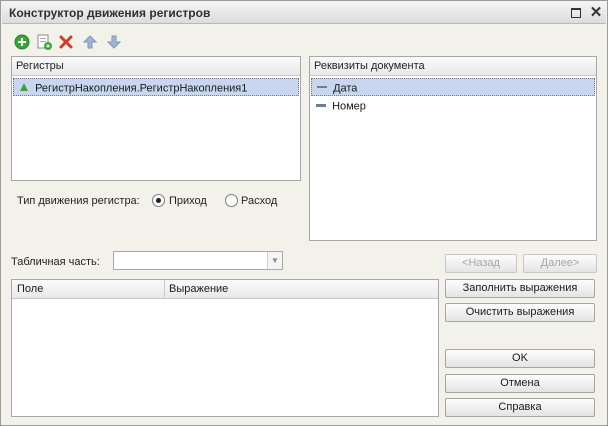  I want to click on add-icon, so click(22, 42).